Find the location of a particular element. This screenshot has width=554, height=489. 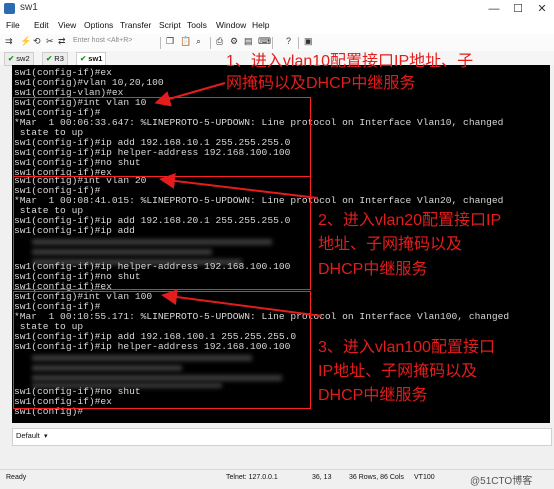

annotation-2-line3: DHCP中继服务 is located at coordinates (373, 269).